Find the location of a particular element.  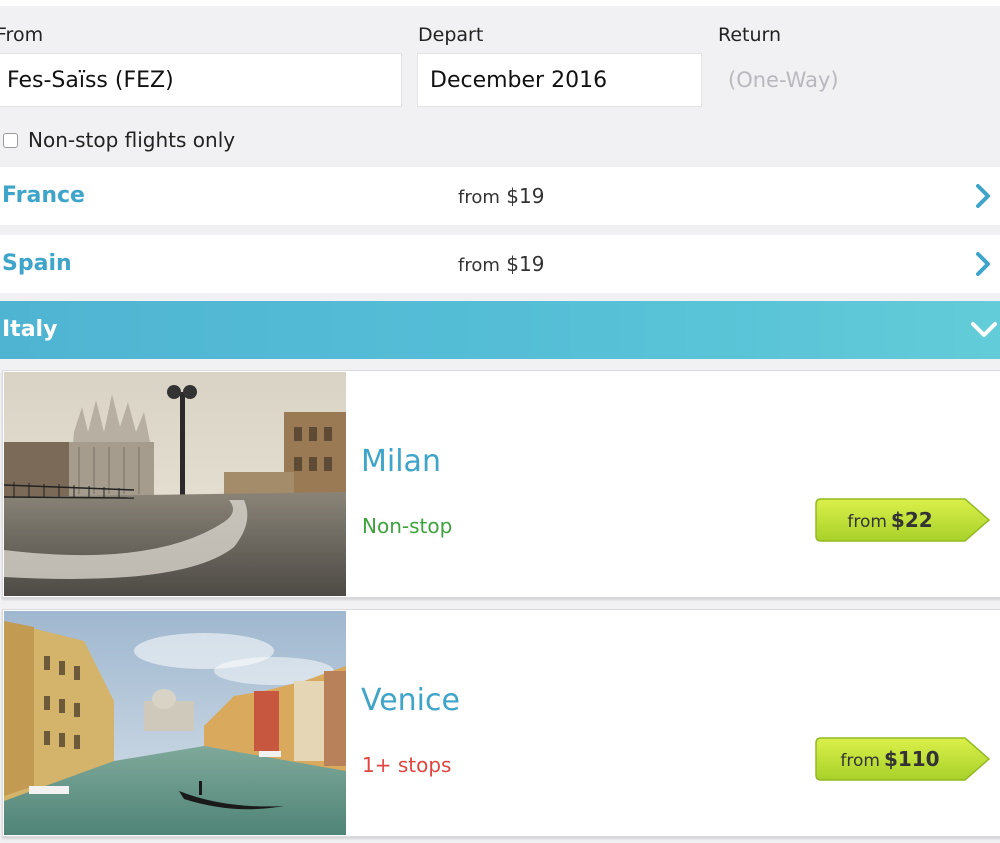

milan-photo is located at coordinates (175, 484).